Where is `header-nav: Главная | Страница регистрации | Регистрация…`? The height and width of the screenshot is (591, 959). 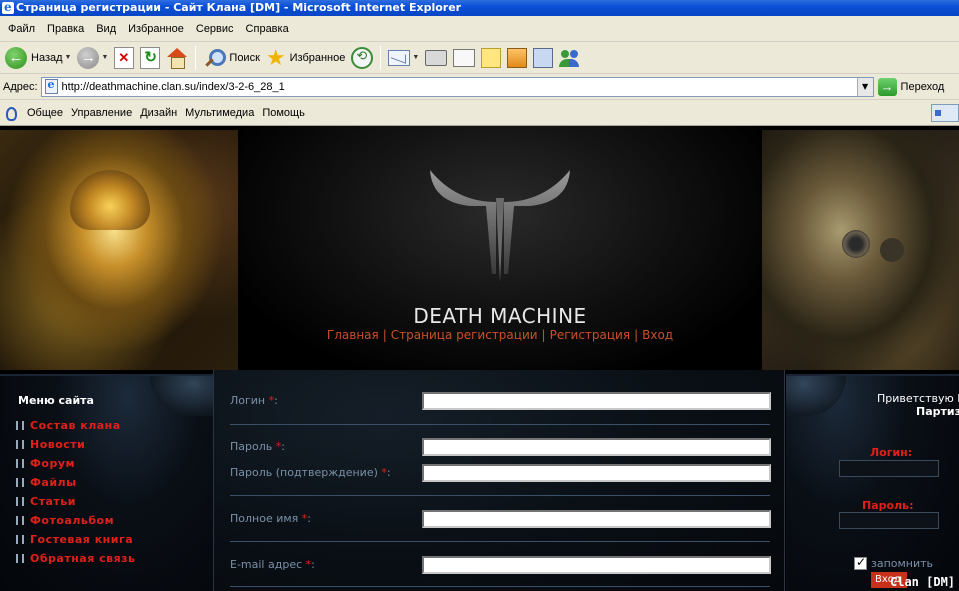
header-nav: Главная | Страница регистрации | Регистрация… is located at coordinates (500, 335).